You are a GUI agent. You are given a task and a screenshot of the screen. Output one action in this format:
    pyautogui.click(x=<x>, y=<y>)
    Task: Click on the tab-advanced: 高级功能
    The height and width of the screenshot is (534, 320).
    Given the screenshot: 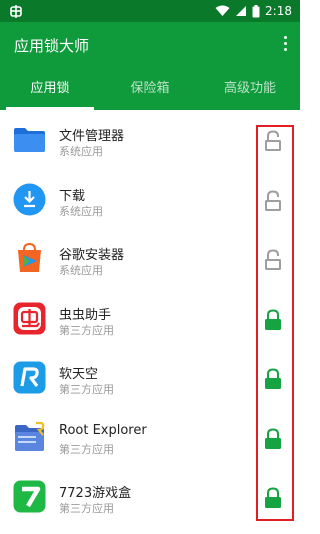 What is the action you would take?
    pyautogui.click(x=250, y=89)
    